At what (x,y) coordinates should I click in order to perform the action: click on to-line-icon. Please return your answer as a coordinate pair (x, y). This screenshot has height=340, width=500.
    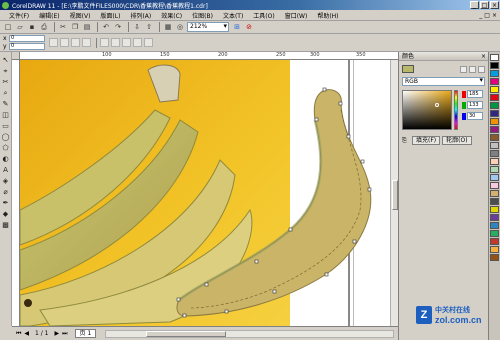
    Looking at the image, I should click on (104, 42).